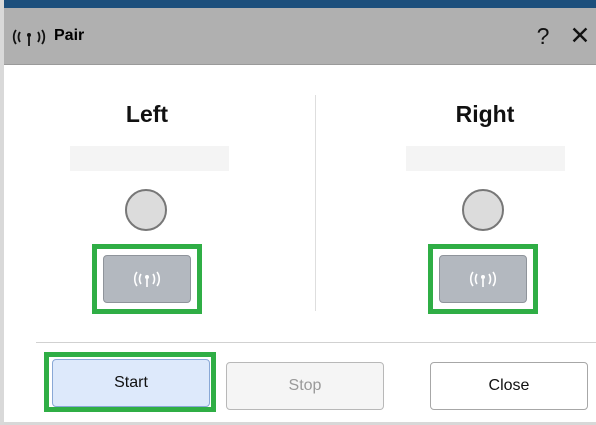  I want to click on right-pair-button, so click(483, 279).